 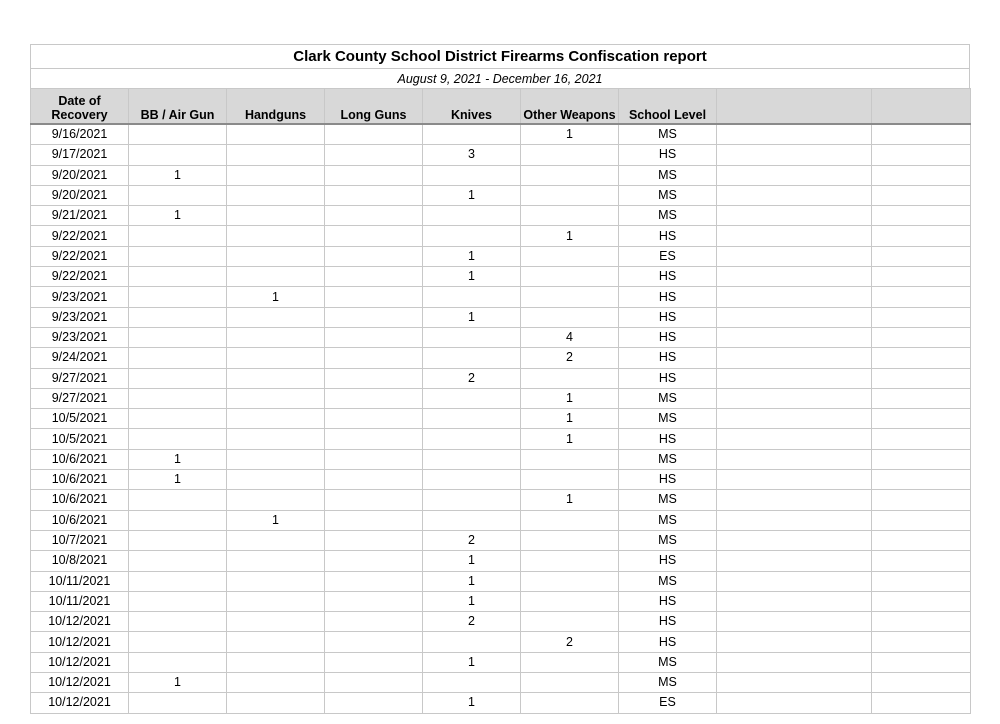 I want to click on table-row: 10/6/2021 1 HS, so click(x=500, y=480).